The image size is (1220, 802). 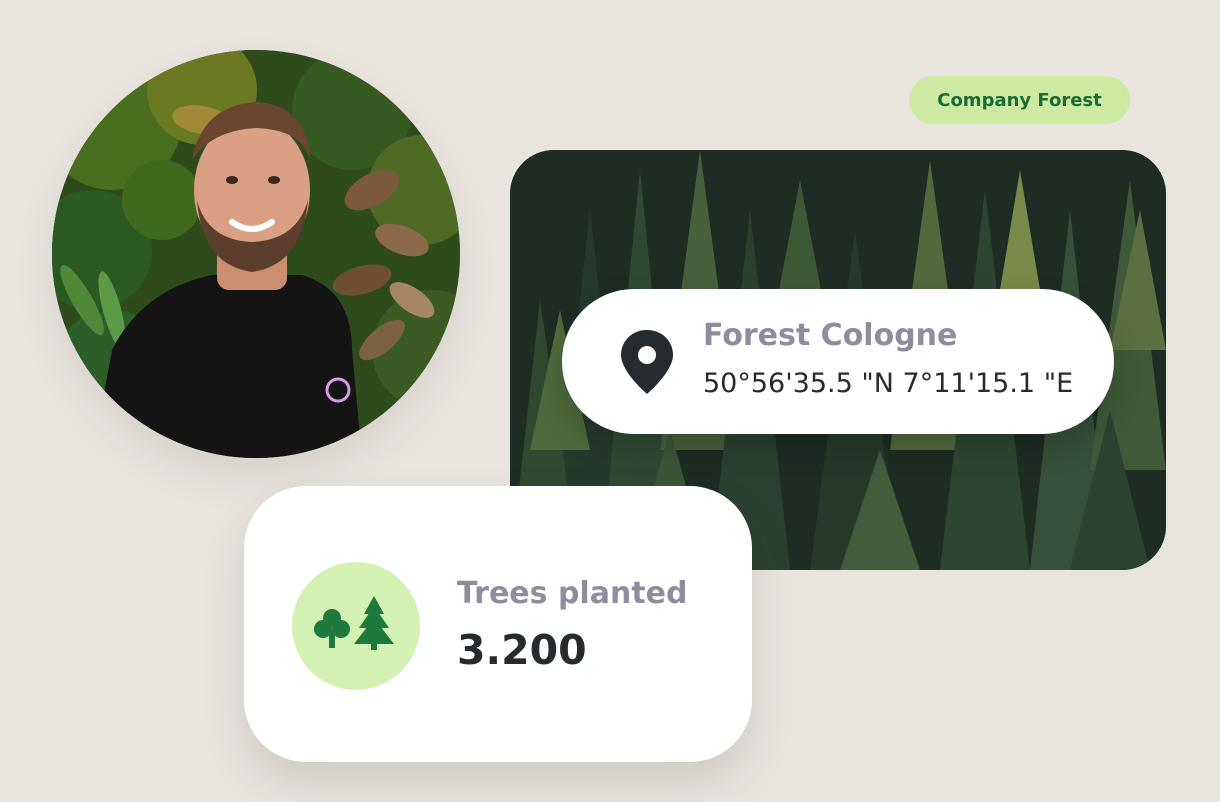 What do you see at coordinates (522, 650) in the screenshot?
I see `trees-planted-value: 3.200` at bounding box center [522, 650].